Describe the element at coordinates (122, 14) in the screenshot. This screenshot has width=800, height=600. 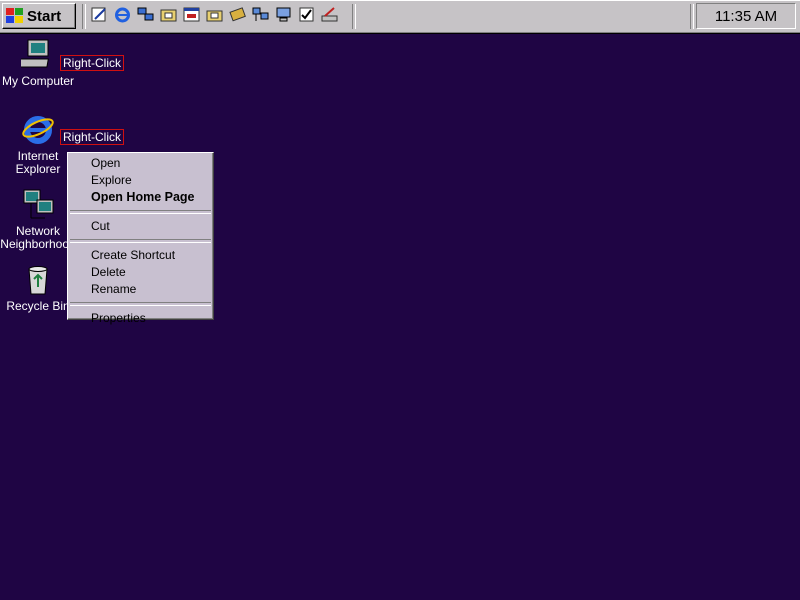
I see `ie-icon` at that location.